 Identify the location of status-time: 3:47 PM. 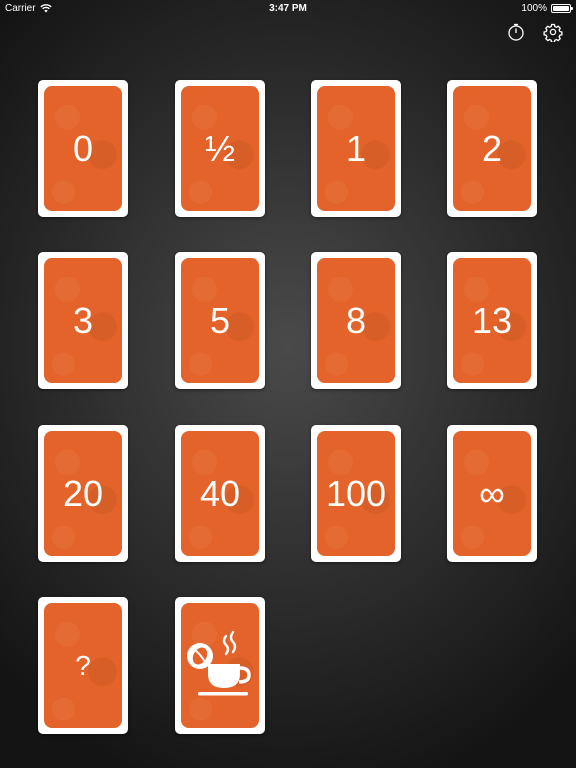
(288, 8).